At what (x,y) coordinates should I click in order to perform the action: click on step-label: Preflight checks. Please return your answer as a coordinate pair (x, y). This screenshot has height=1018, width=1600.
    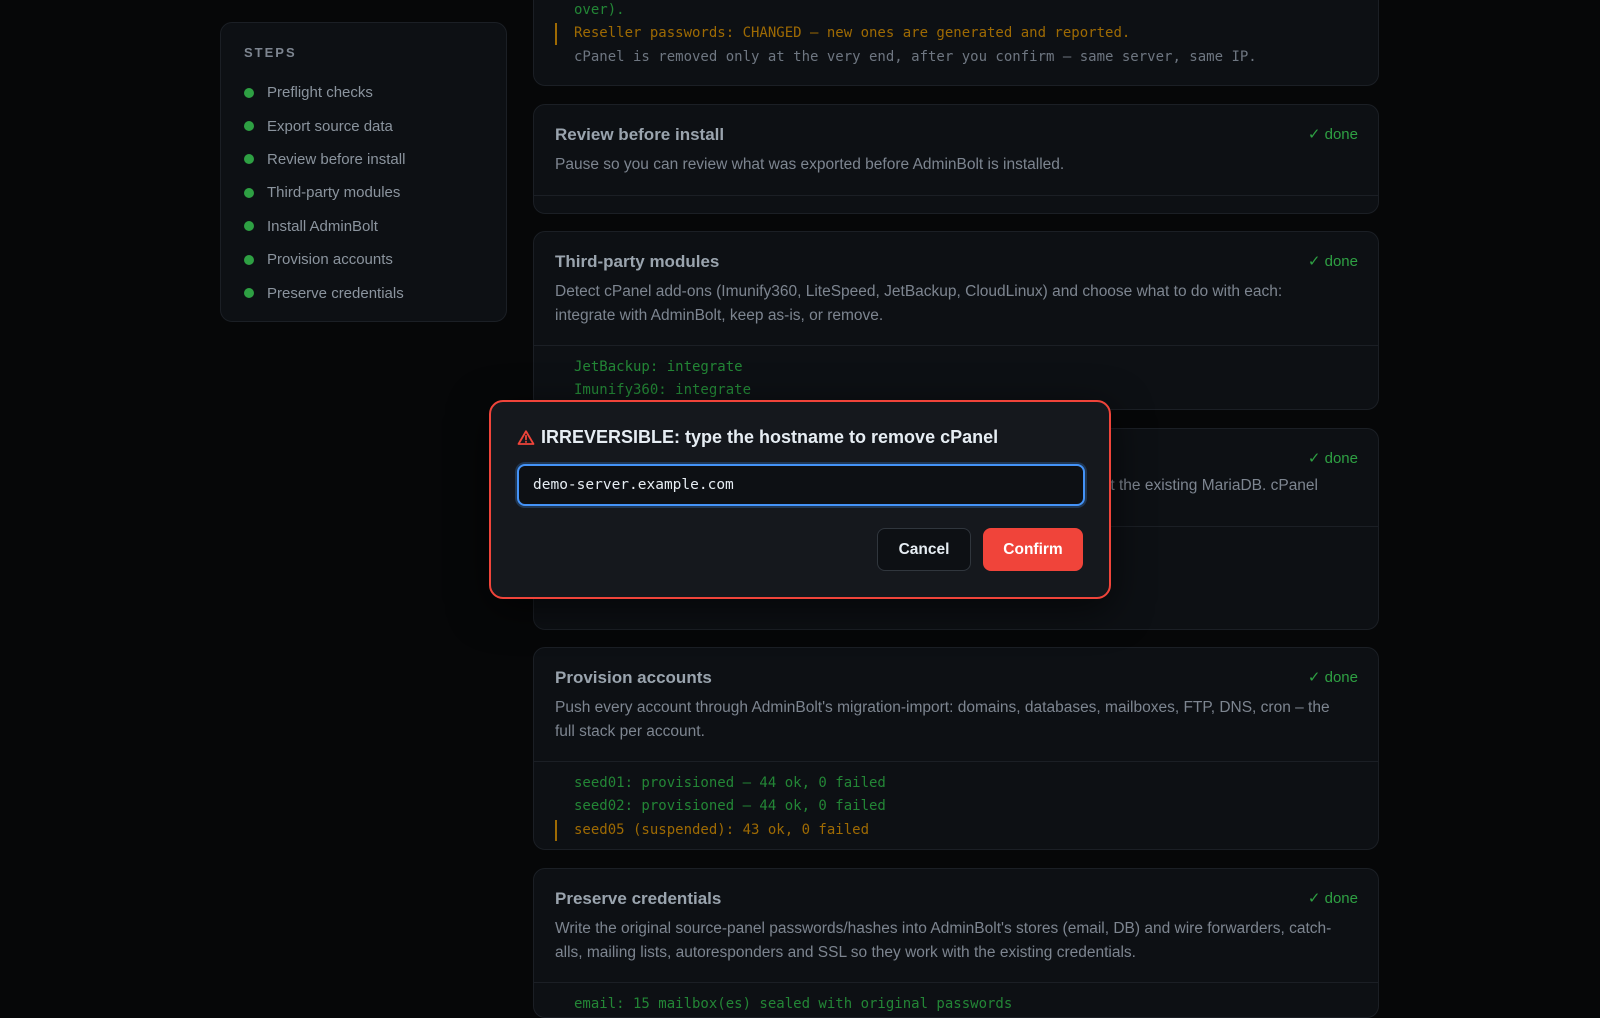
    Looking at the image, I should click on (320, 93).